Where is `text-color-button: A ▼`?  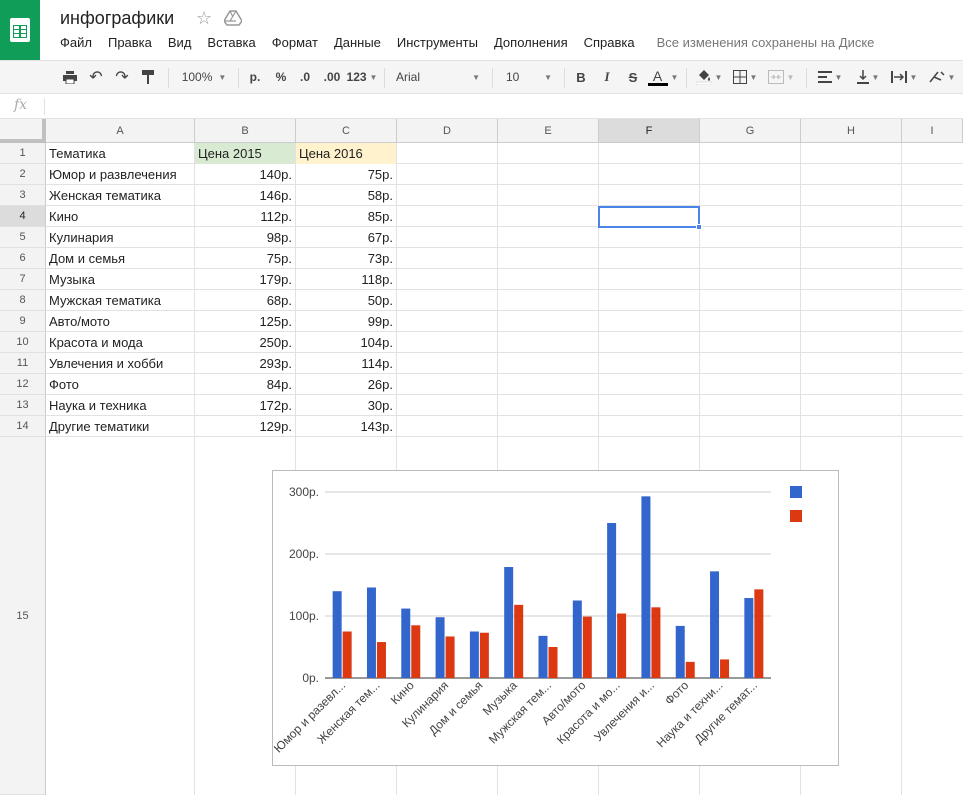 text-color-button: A ▼ is located at coordinates (663, 77).